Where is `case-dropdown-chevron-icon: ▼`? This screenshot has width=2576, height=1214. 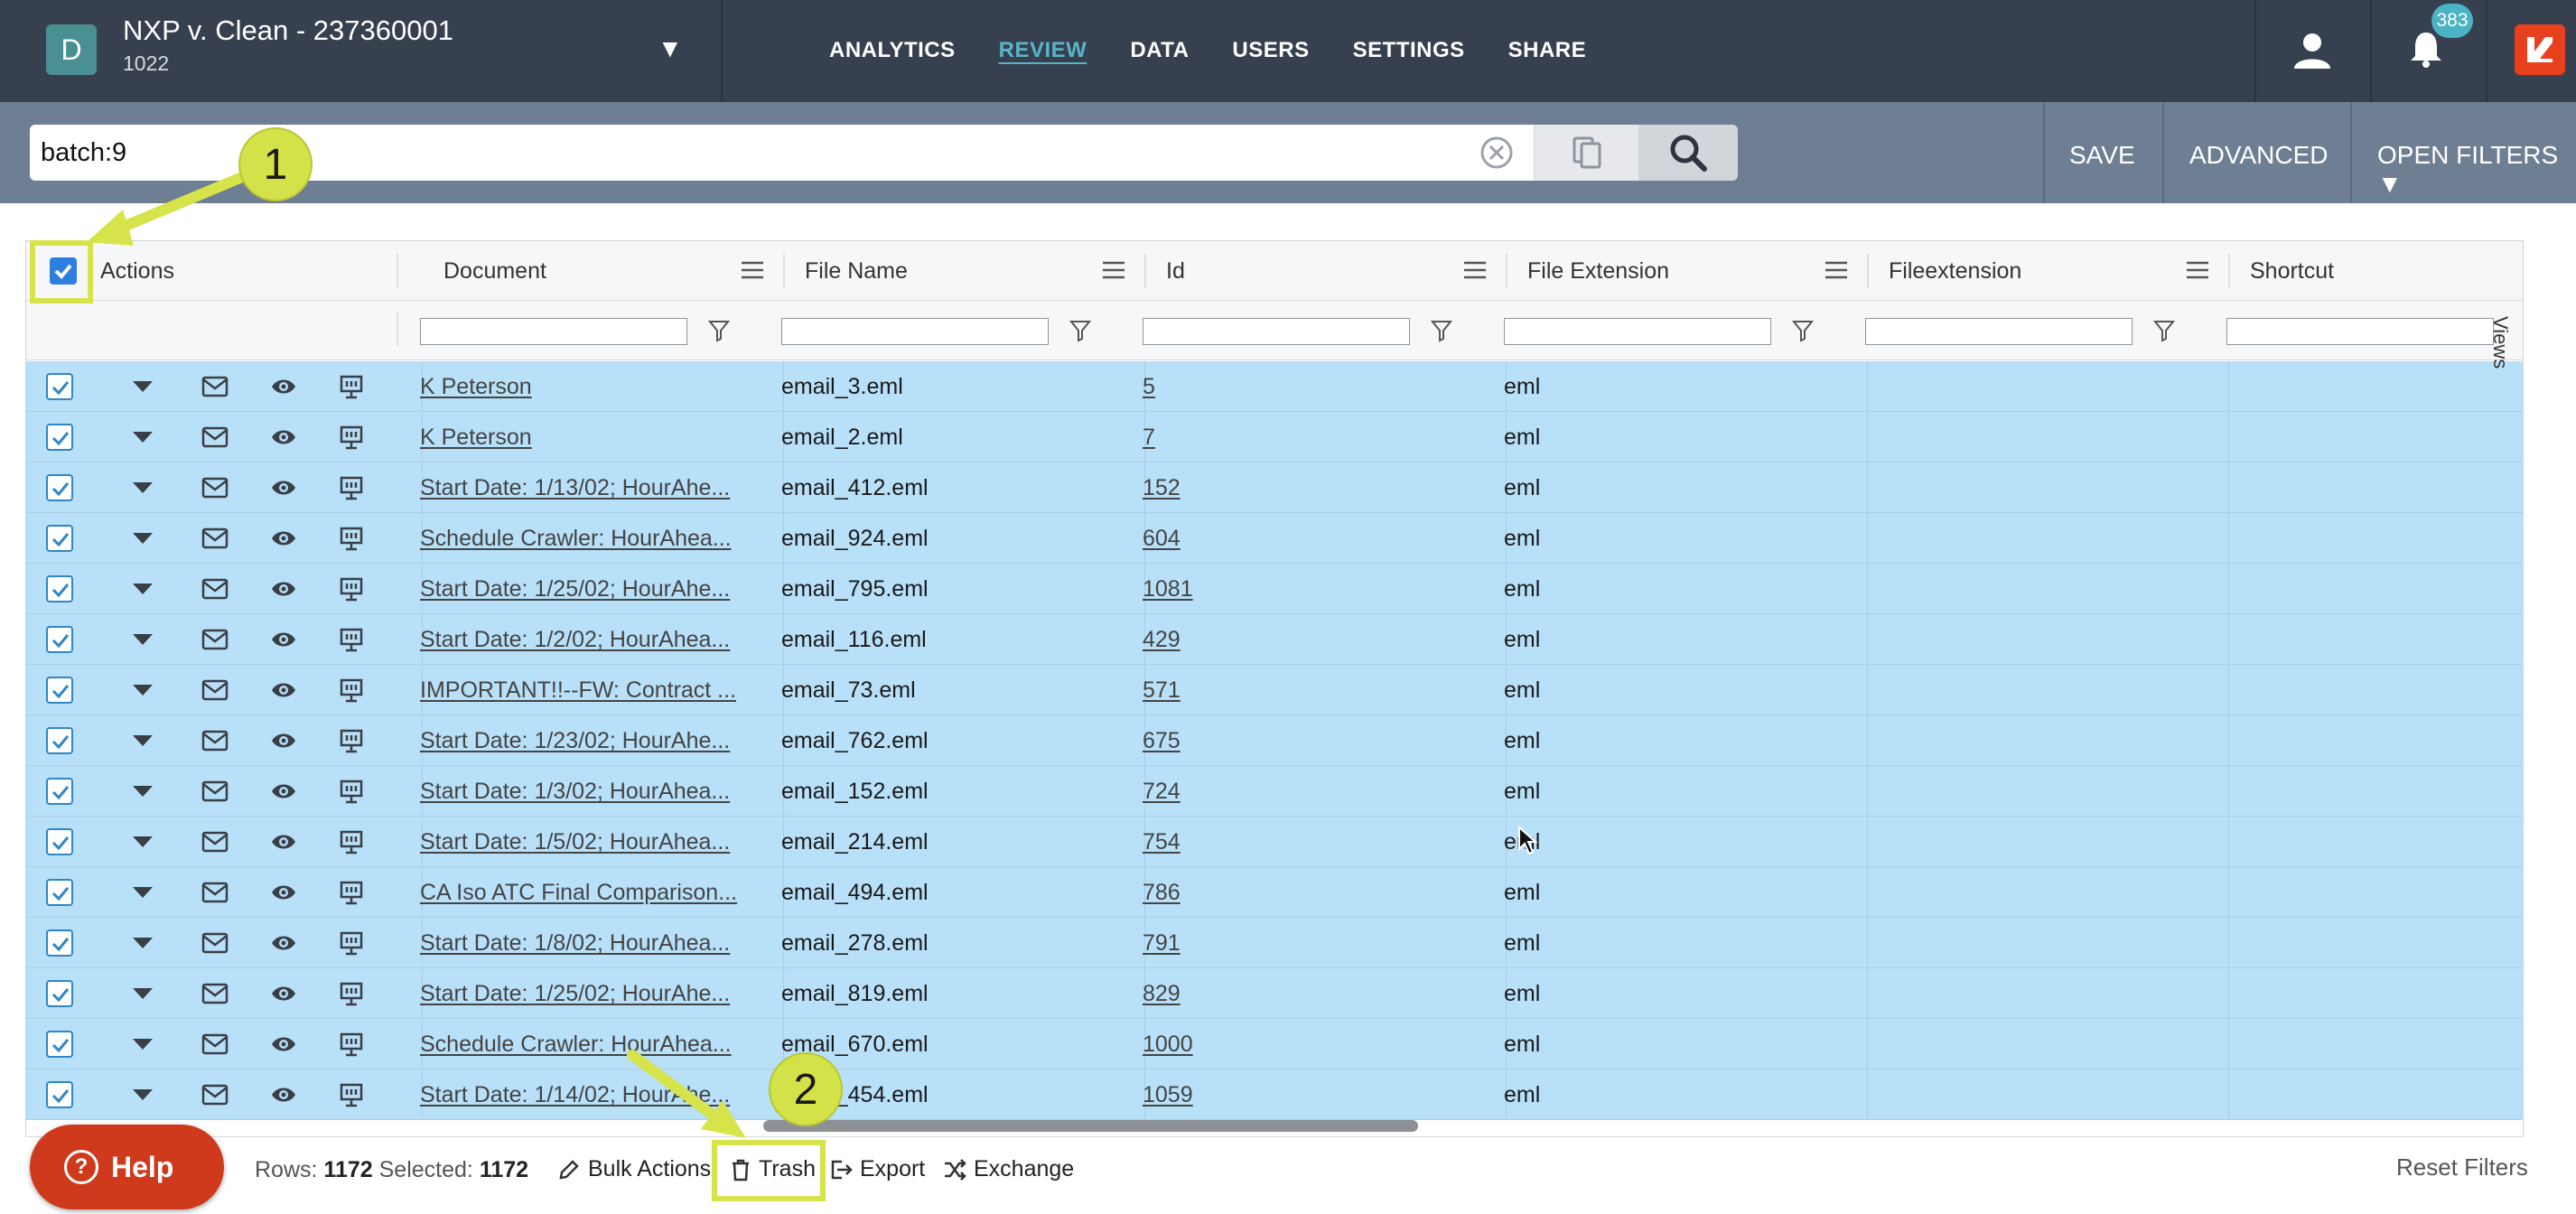
case-dropdown-chevron-icon: ▼ is located at coordinates (670, 48).